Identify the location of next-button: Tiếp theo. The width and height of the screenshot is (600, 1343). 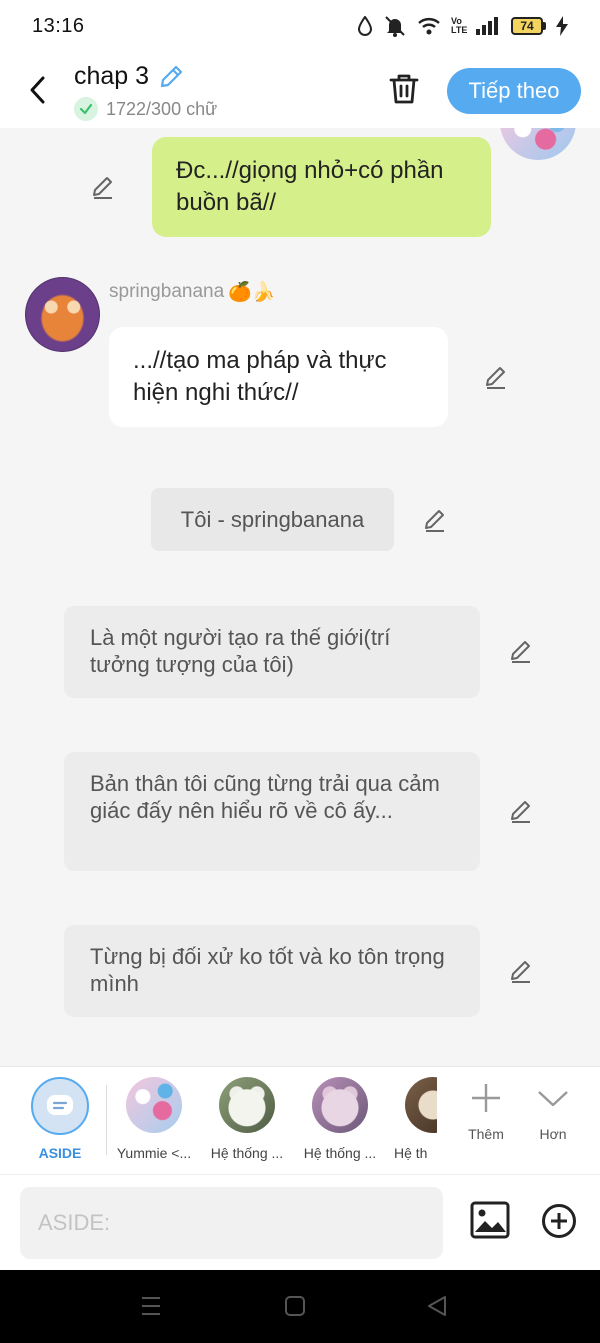
(514, 91).